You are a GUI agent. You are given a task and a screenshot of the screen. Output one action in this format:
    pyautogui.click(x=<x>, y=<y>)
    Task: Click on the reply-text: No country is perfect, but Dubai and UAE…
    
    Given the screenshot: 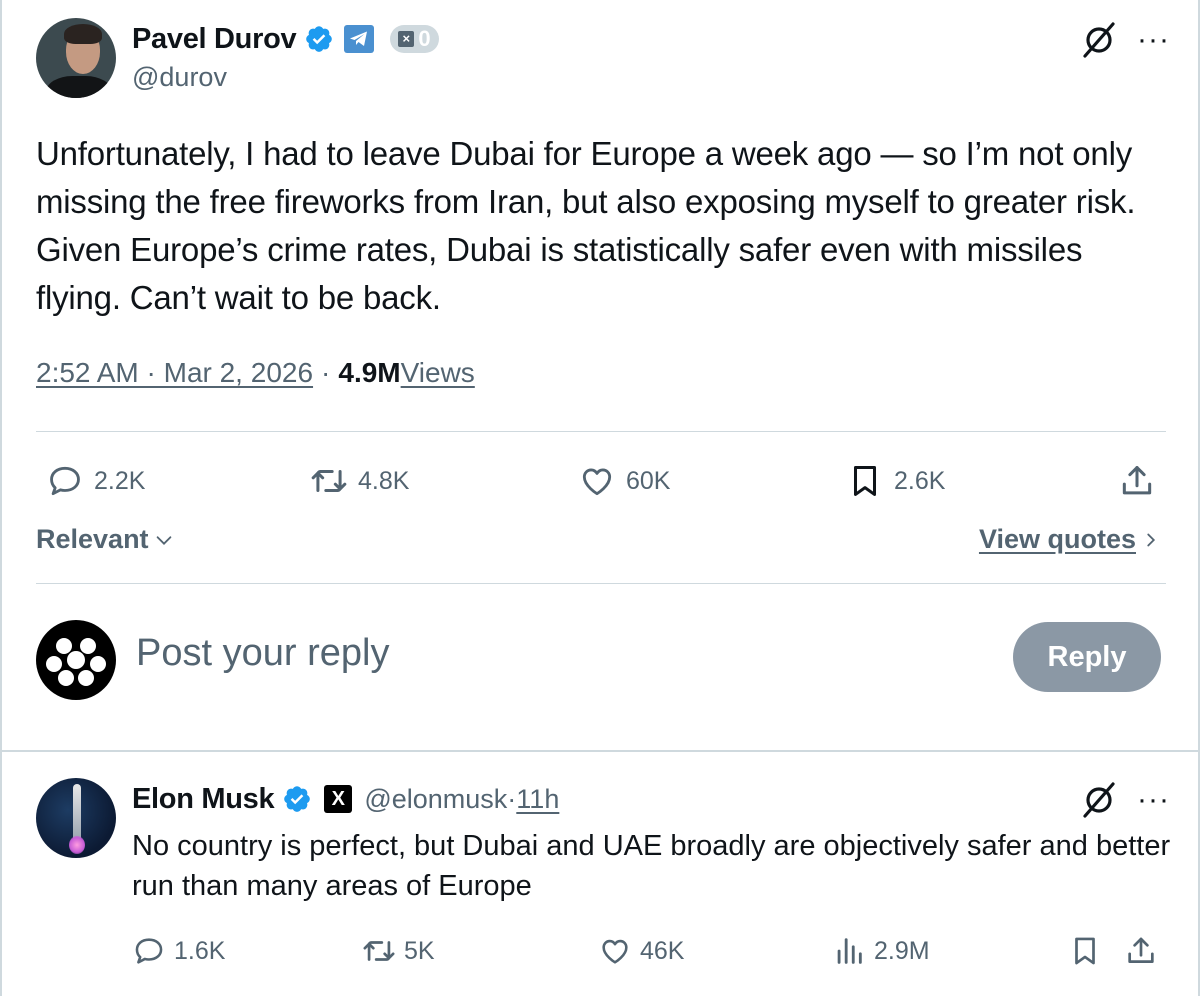 What is the action you would take?
    pyautogui.click(x=651, y=866)
    